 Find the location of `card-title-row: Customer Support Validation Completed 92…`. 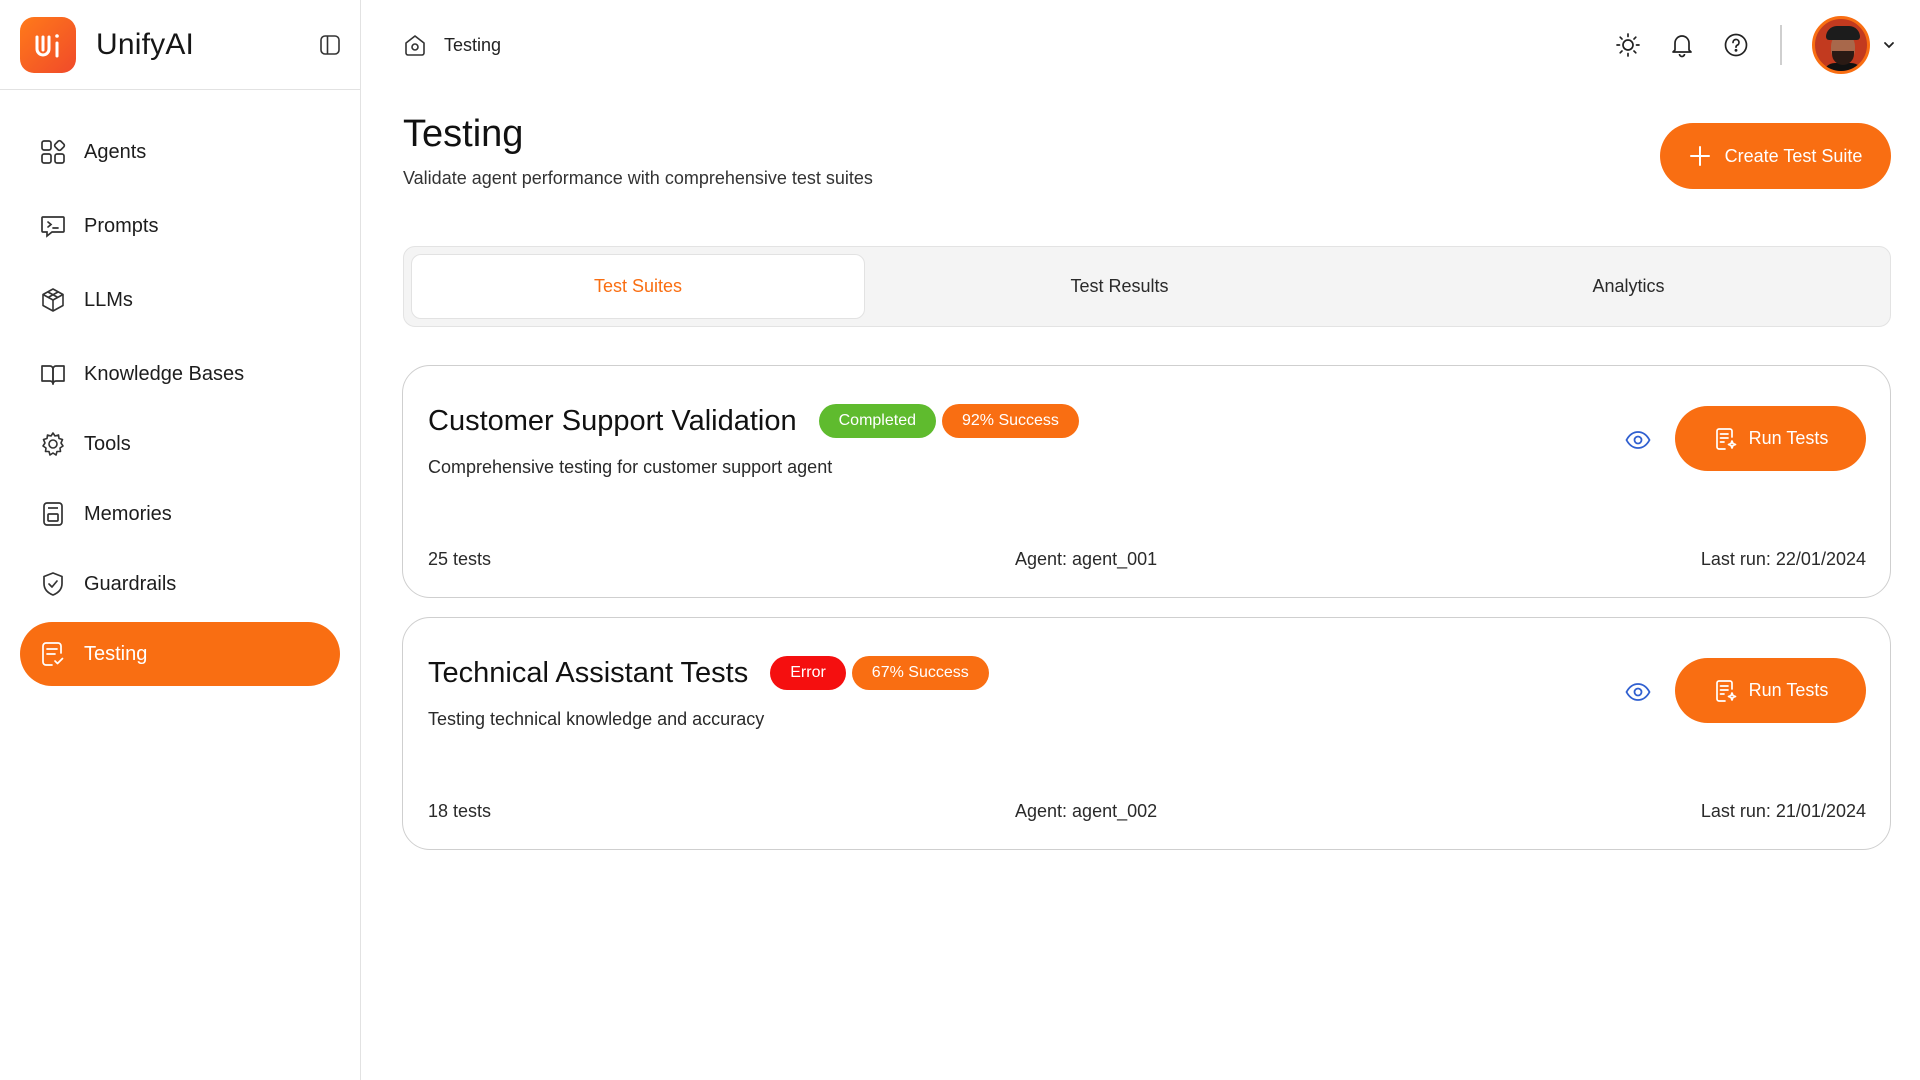

card-title-row: Customer Support Validation Completed 92… is located at coordinates (756, 421).